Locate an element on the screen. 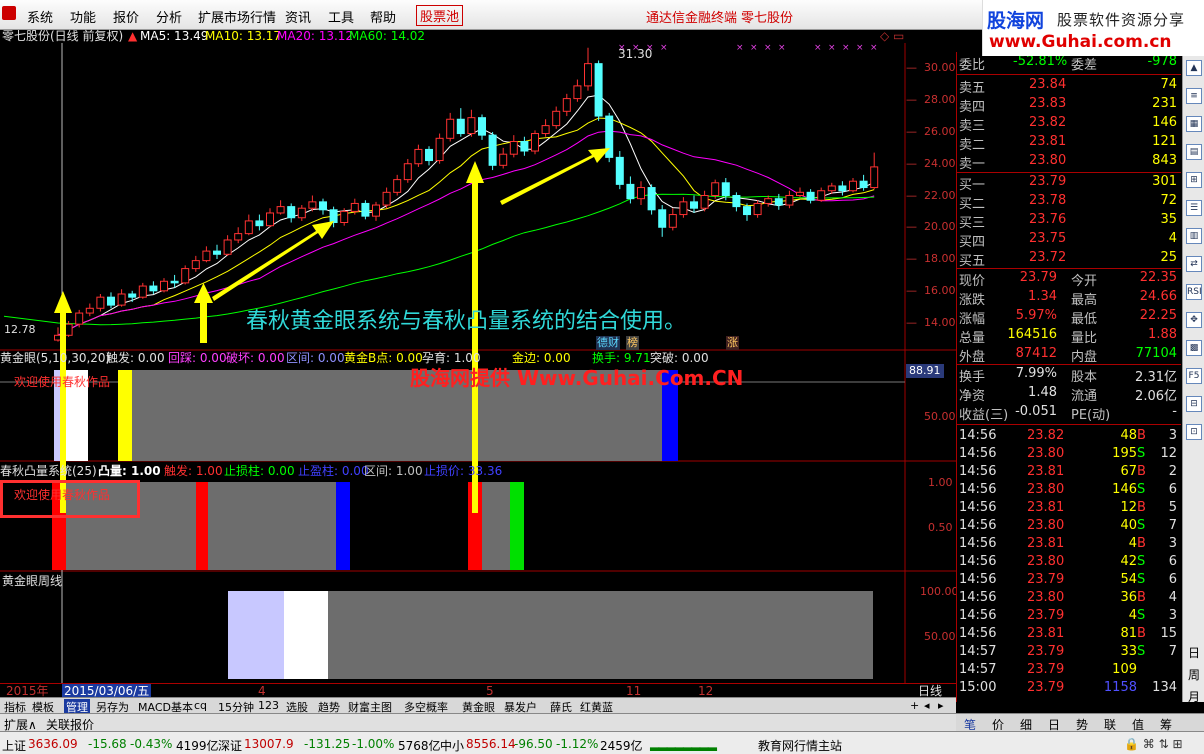 This screenshot has width=1204, height=754. scroll-up-icon: ▲ is located at coordinates (1194, 68).